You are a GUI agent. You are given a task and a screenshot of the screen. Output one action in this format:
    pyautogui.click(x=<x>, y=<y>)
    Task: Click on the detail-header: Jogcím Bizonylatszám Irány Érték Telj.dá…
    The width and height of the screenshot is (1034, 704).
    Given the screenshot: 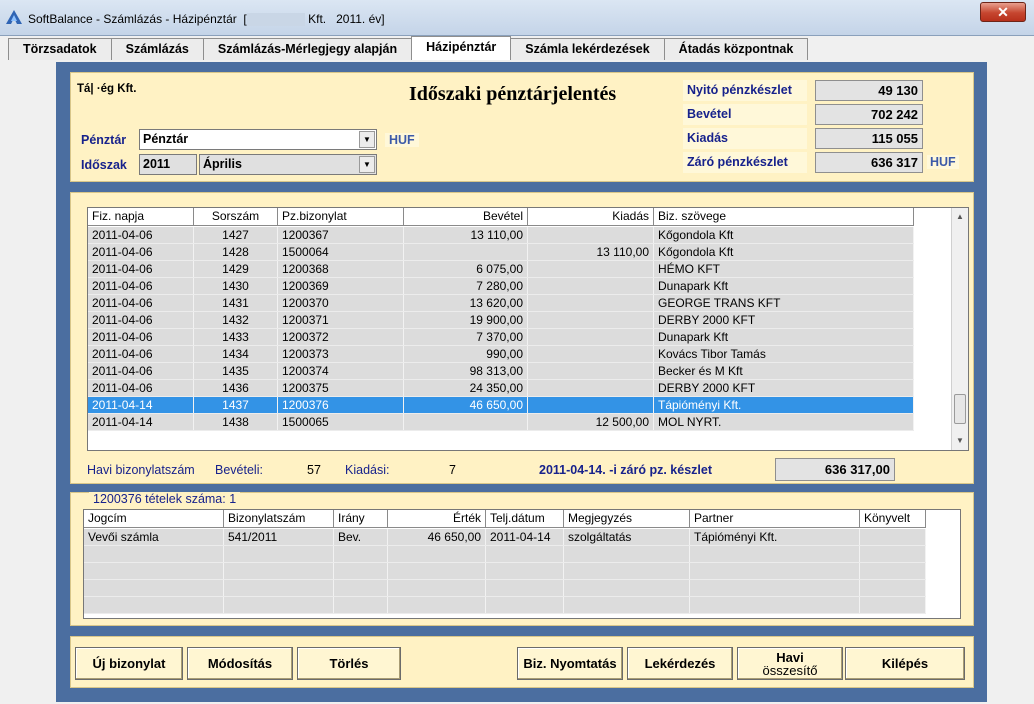 What is the action you would take?
    pyautogui.click(x=505, y=519)
    